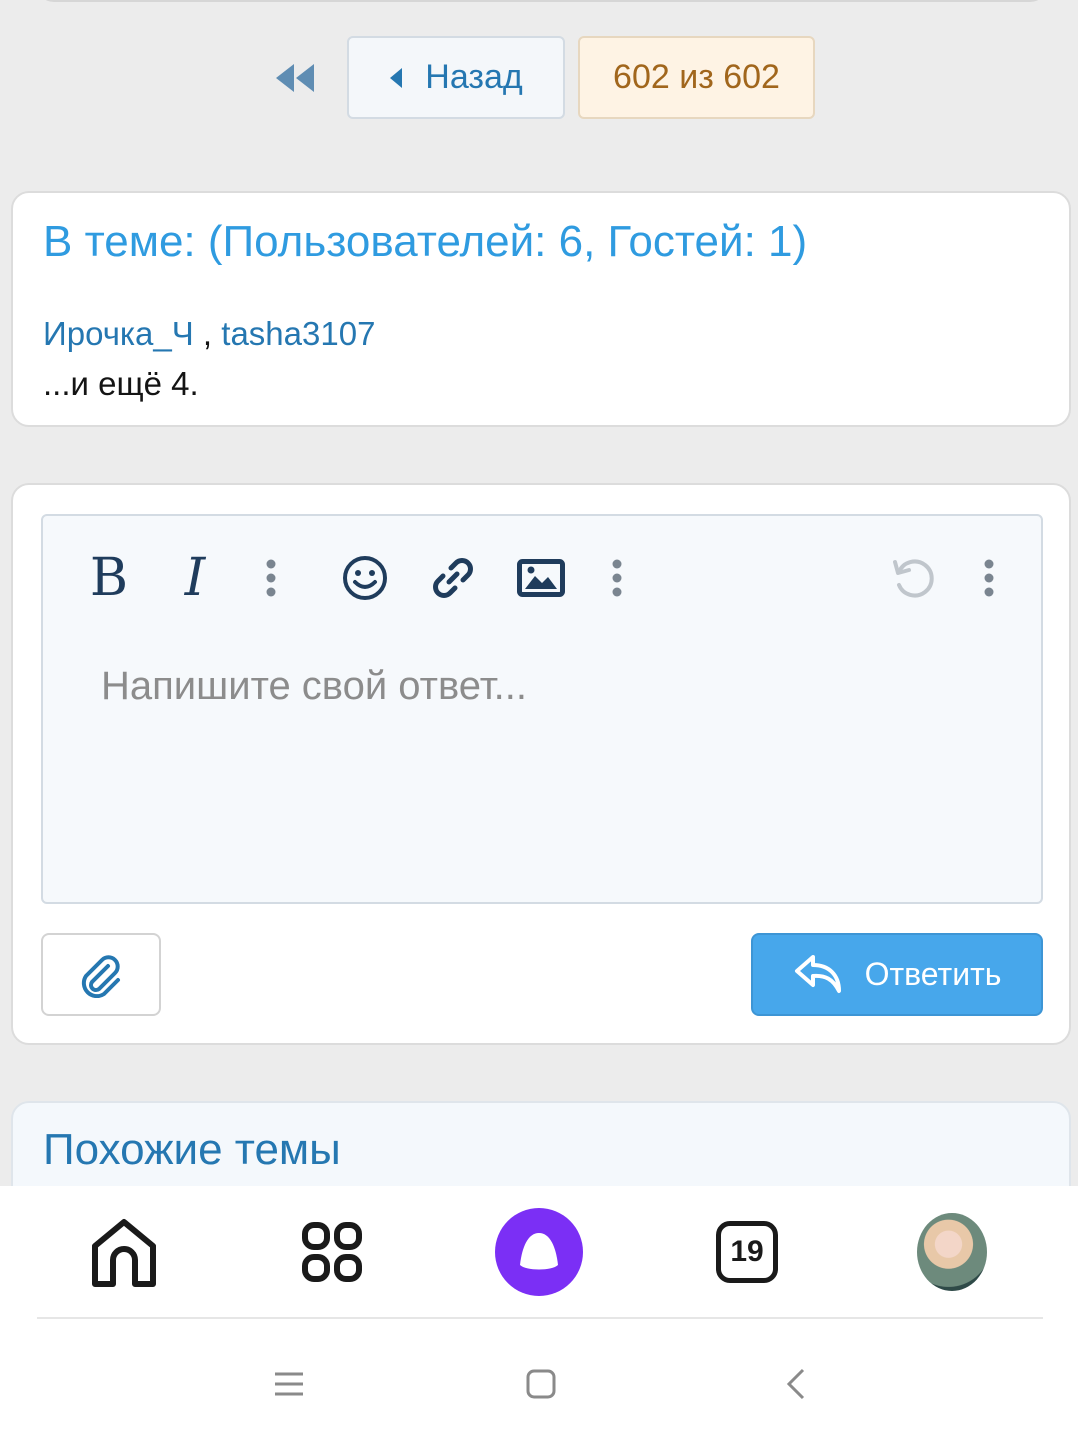 The width and height of the screenshot is (1078, 1437). I want to click on paperclip-icon, so click(100, 976).